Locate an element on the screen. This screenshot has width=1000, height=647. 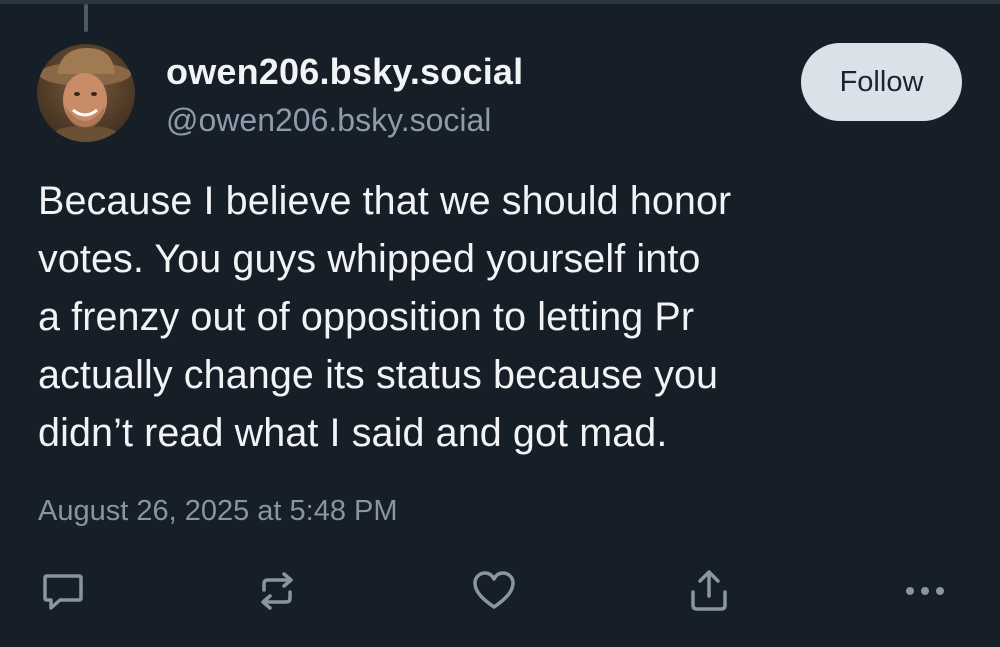
share-button is located at coordinates (709, 591).